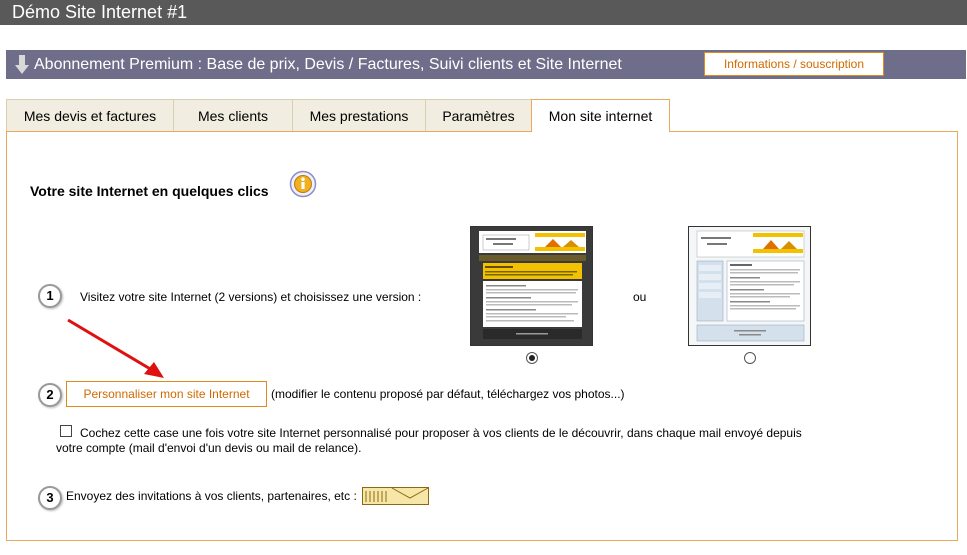 This screenshot has width=967, height=555. Describe the element at coordinates (50, 498) in the screenshot. I see `step-3-badge: 3` at that location.